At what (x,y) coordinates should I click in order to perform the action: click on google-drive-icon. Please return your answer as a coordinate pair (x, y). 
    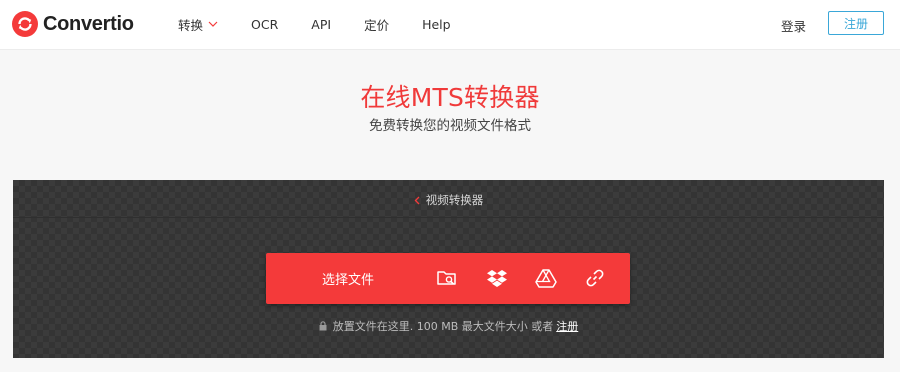
    Looking at the image, I should click on (546, 278).